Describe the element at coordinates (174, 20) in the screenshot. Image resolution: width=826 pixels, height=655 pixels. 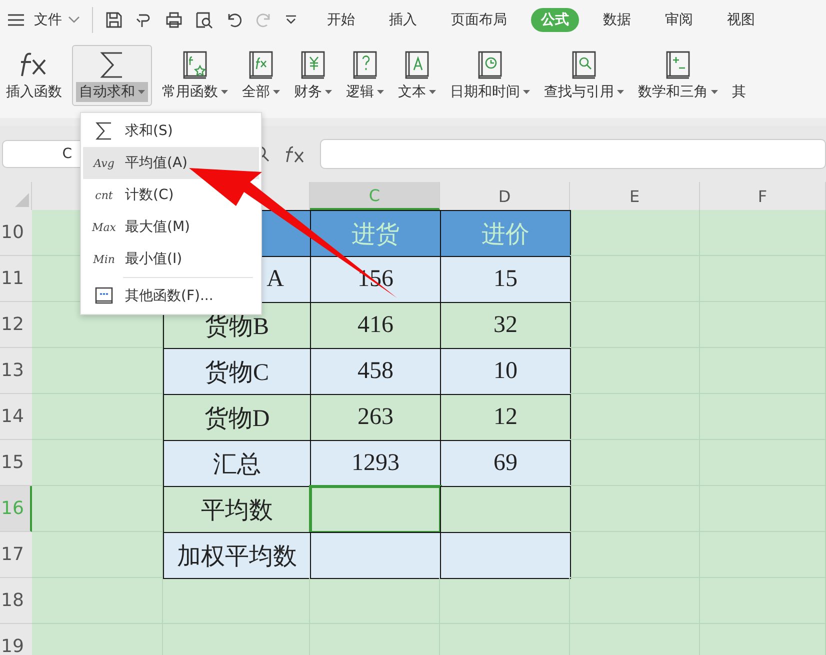
I see `print-icon` at that location.